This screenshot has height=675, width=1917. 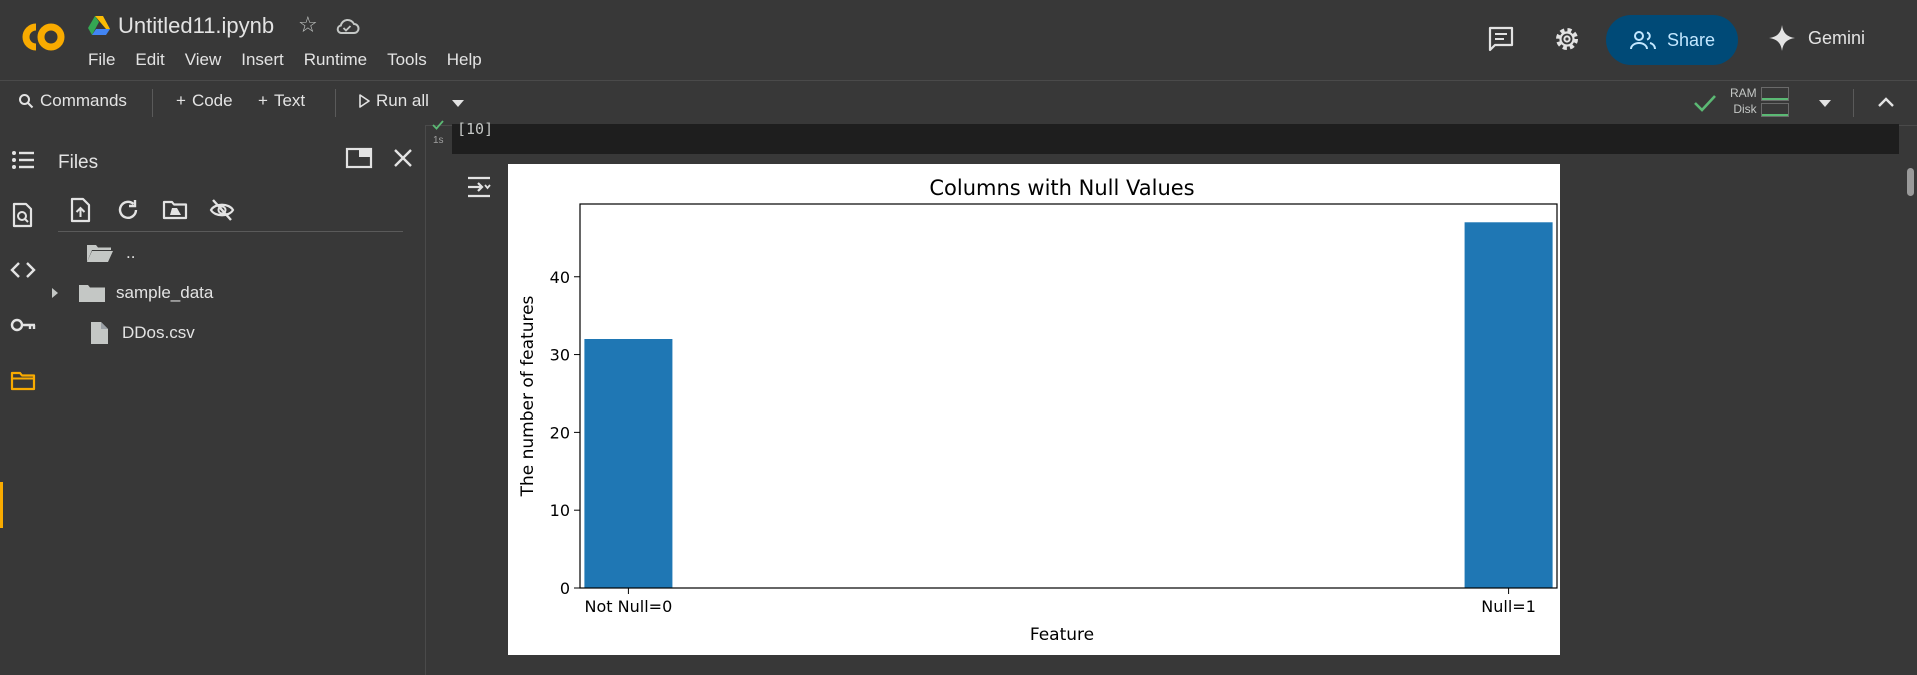 I want to click on gemini-button: Gemini, so click(x=1816, y=38).